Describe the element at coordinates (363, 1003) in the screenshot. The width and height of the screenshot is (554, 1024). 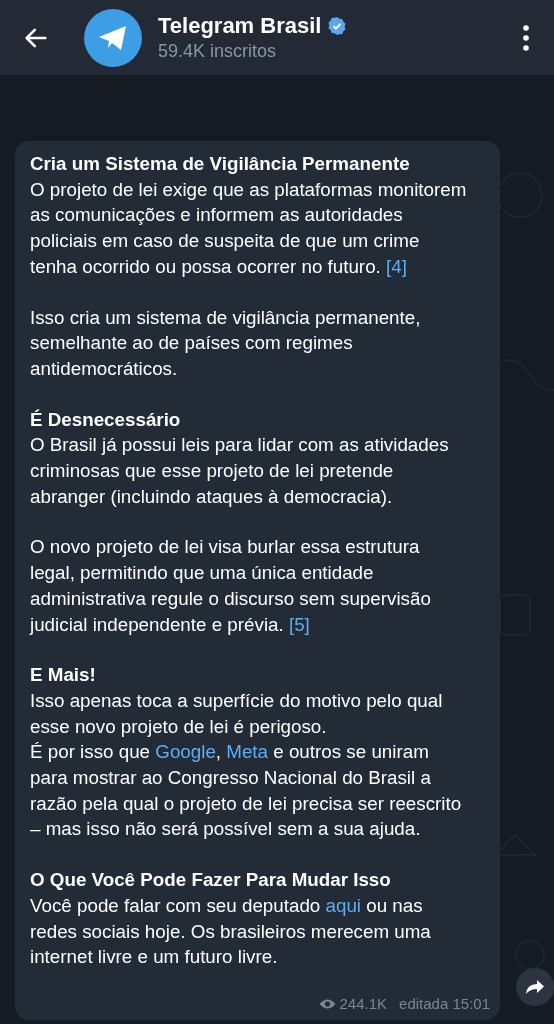
I see `view-count: 244.1K` at that location.